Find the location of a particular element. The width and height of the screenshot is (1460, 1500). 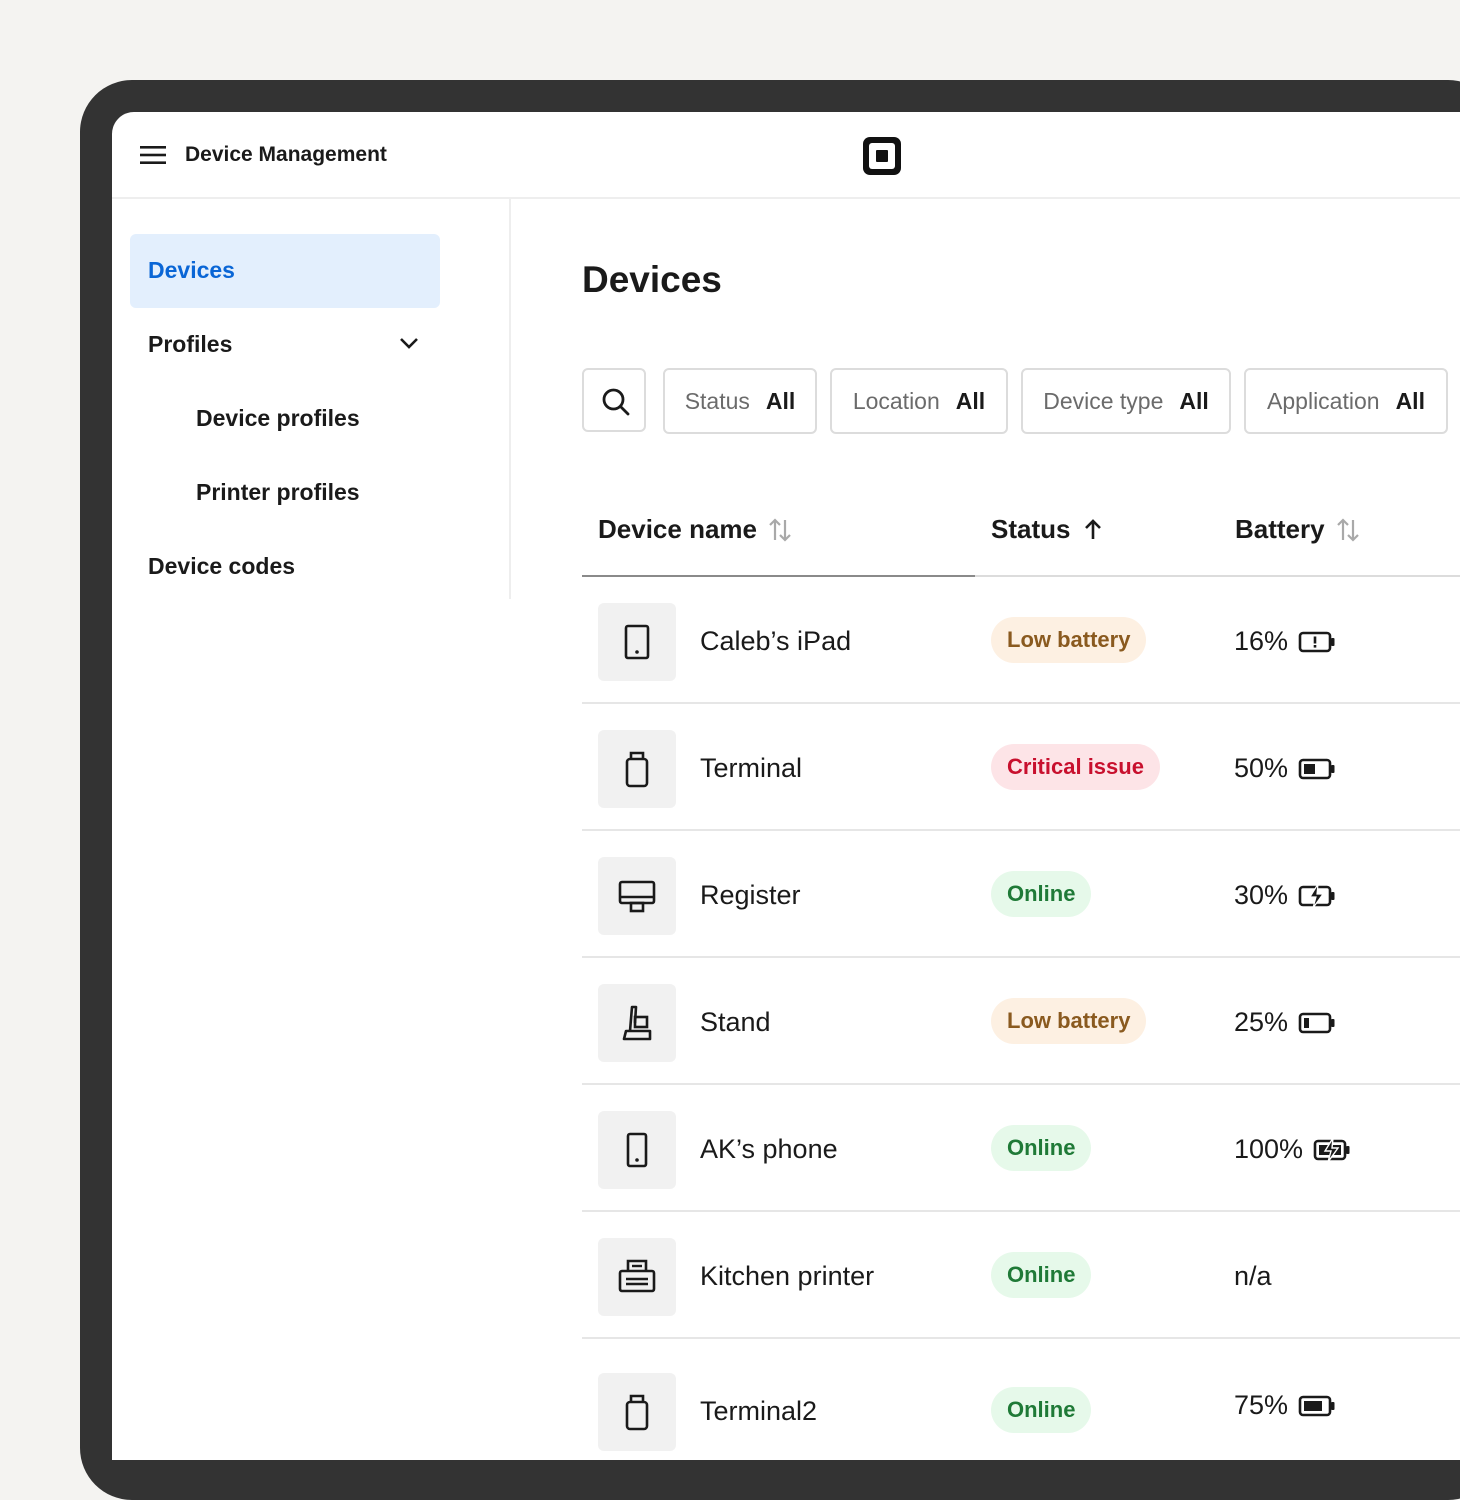

phone-icon is located at coordinates (637, 1150).